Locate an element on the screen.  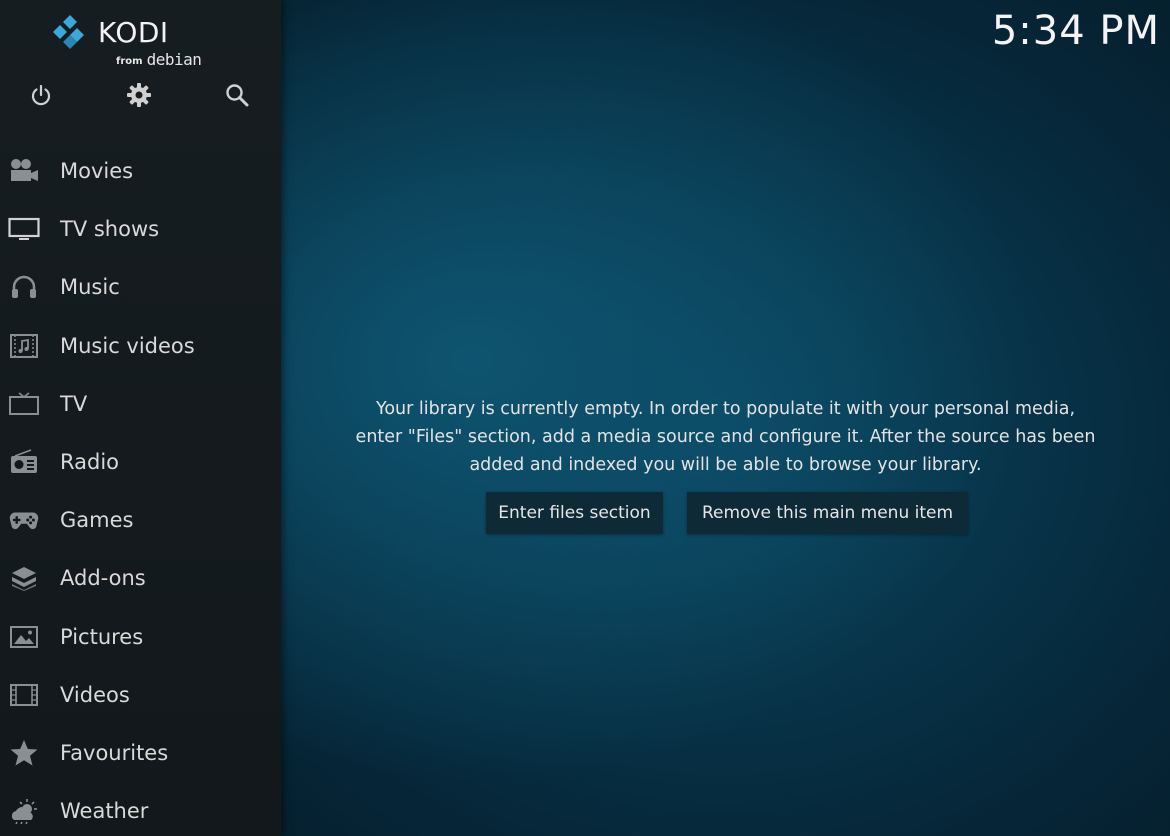
menu-item-label: Weather is located at coordinates (104, 811).